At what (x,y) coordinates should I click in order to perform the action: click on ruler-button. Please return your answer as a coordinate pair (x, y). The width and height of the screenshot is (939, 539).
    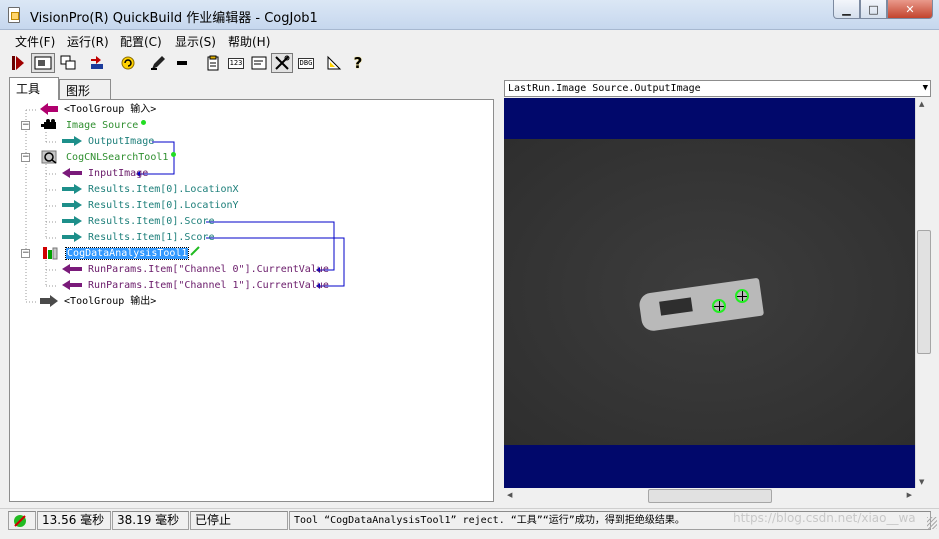
    Looking at the image, I should click on (334, 63).